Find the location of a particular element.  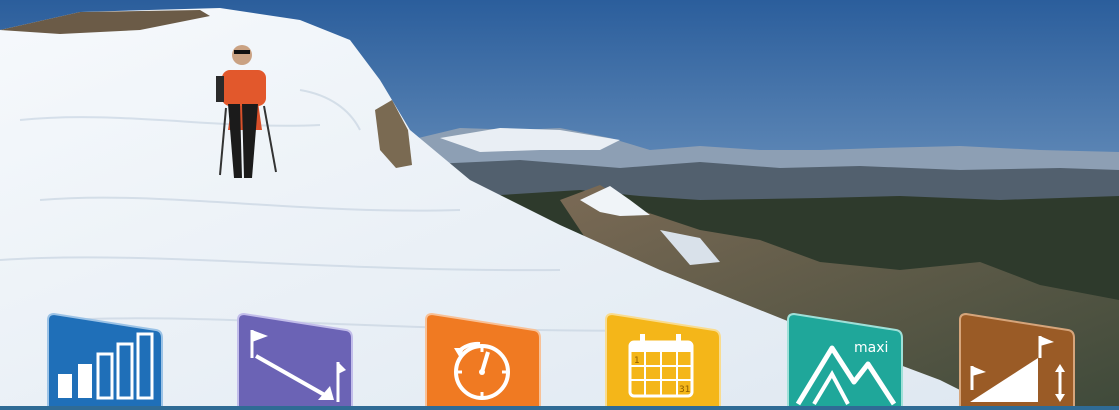

distance-tile is located at coordinates (294, 361).